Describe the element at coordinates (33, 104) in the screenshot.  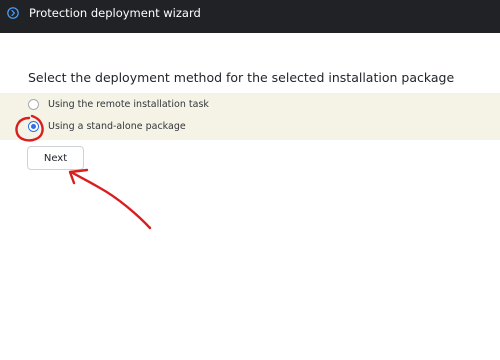
I see `radio-button-unchecked` at that location.